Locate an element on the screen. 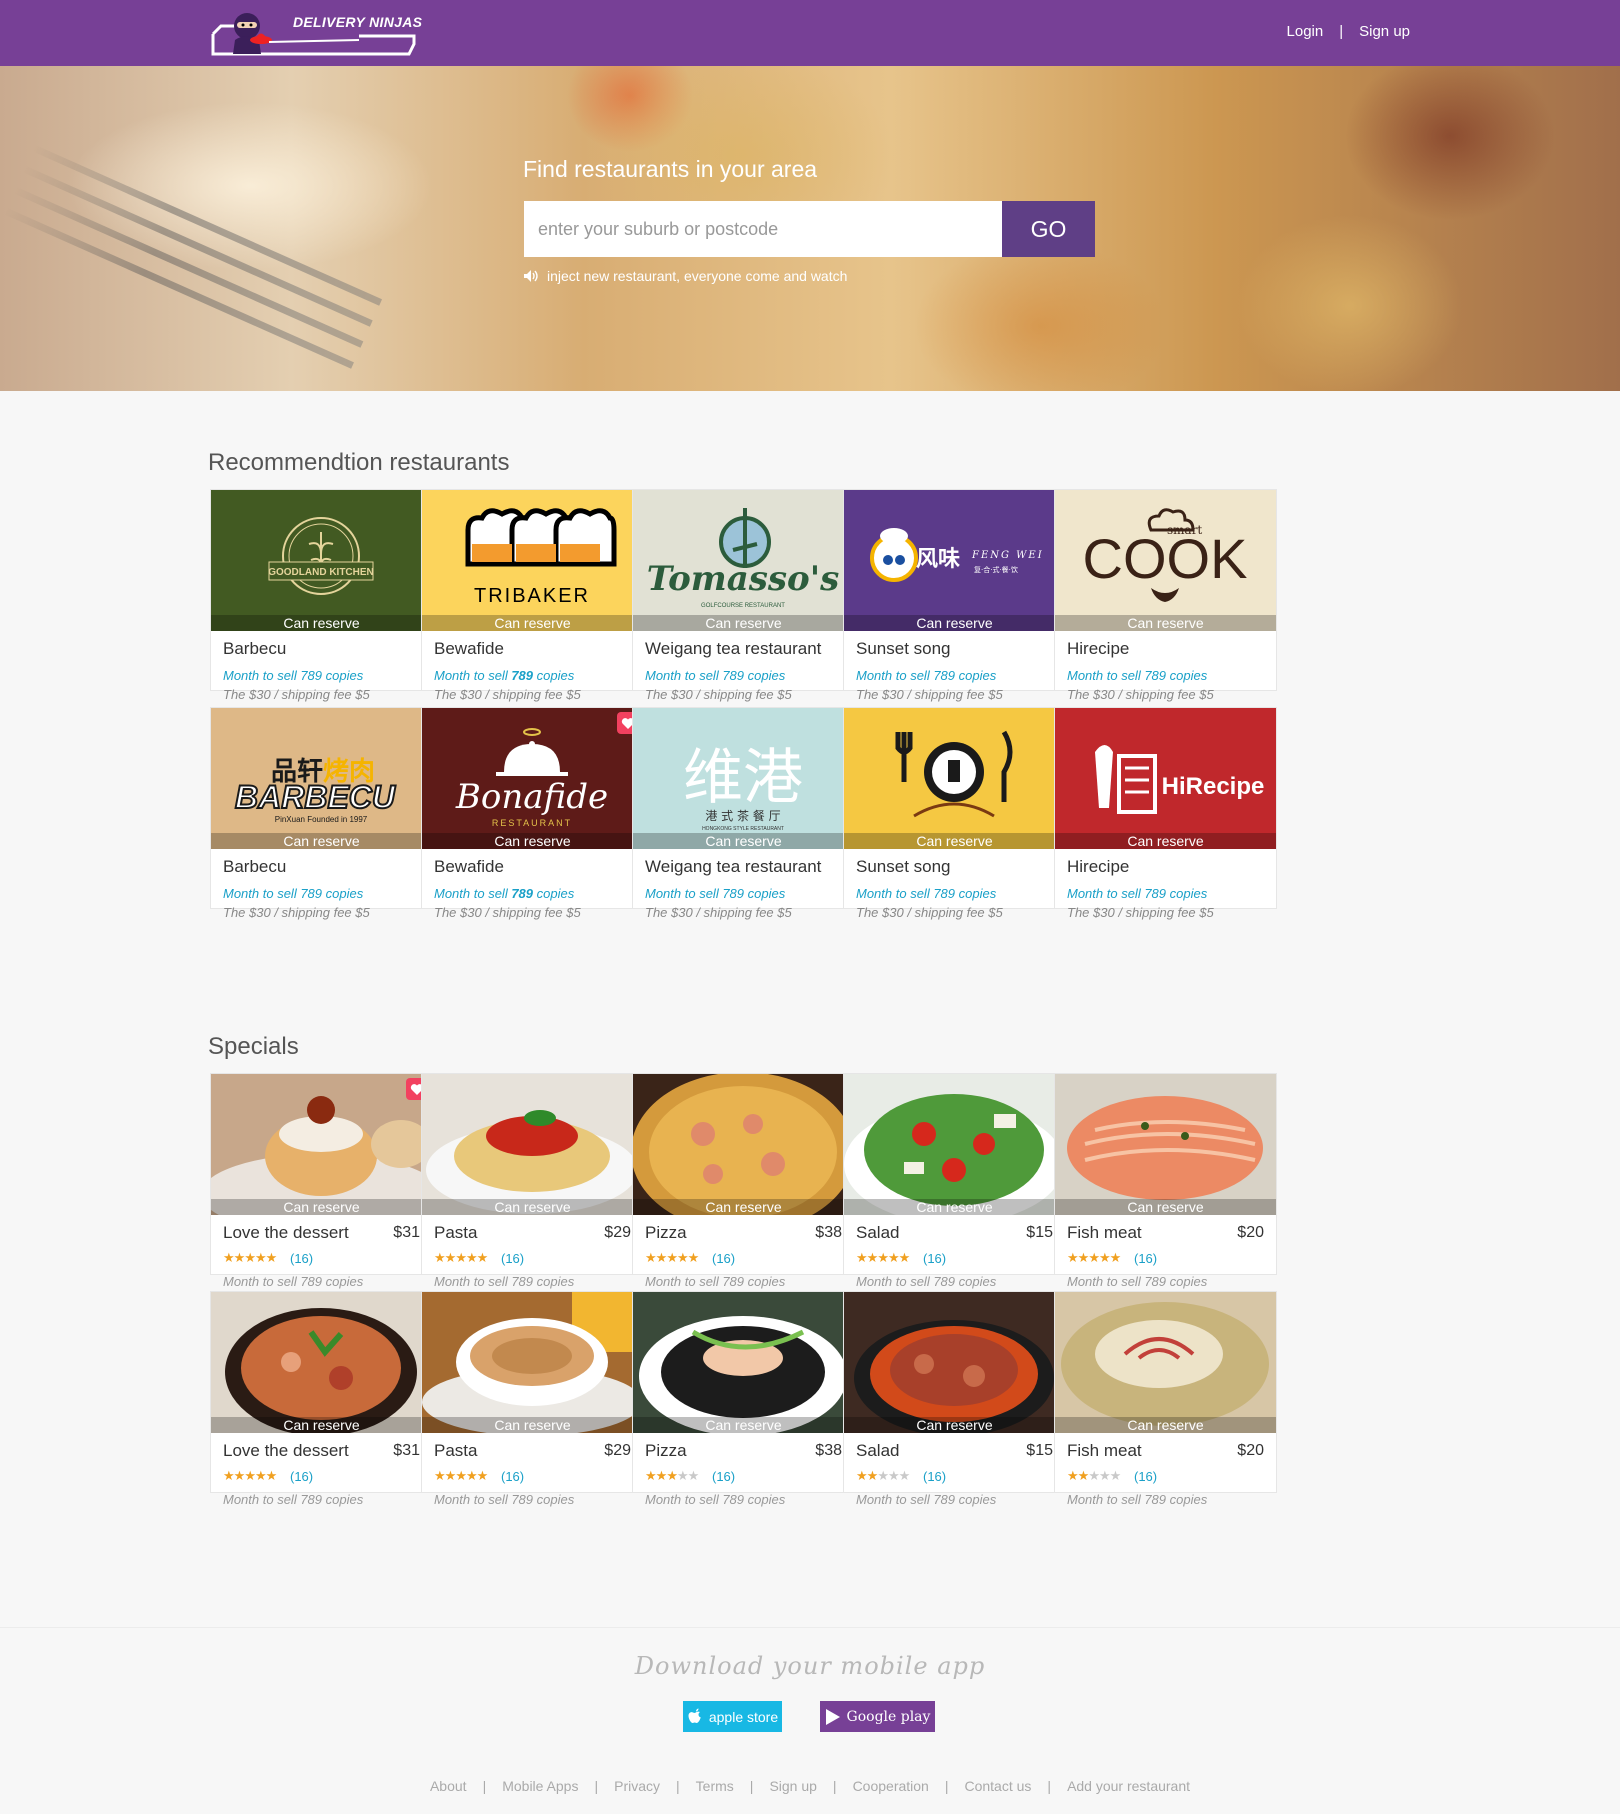 The height and width of the screenshot is (1814, 1620). shipping-fee: The $30 / shipping fee $5 is located at coordinates (718, 912).